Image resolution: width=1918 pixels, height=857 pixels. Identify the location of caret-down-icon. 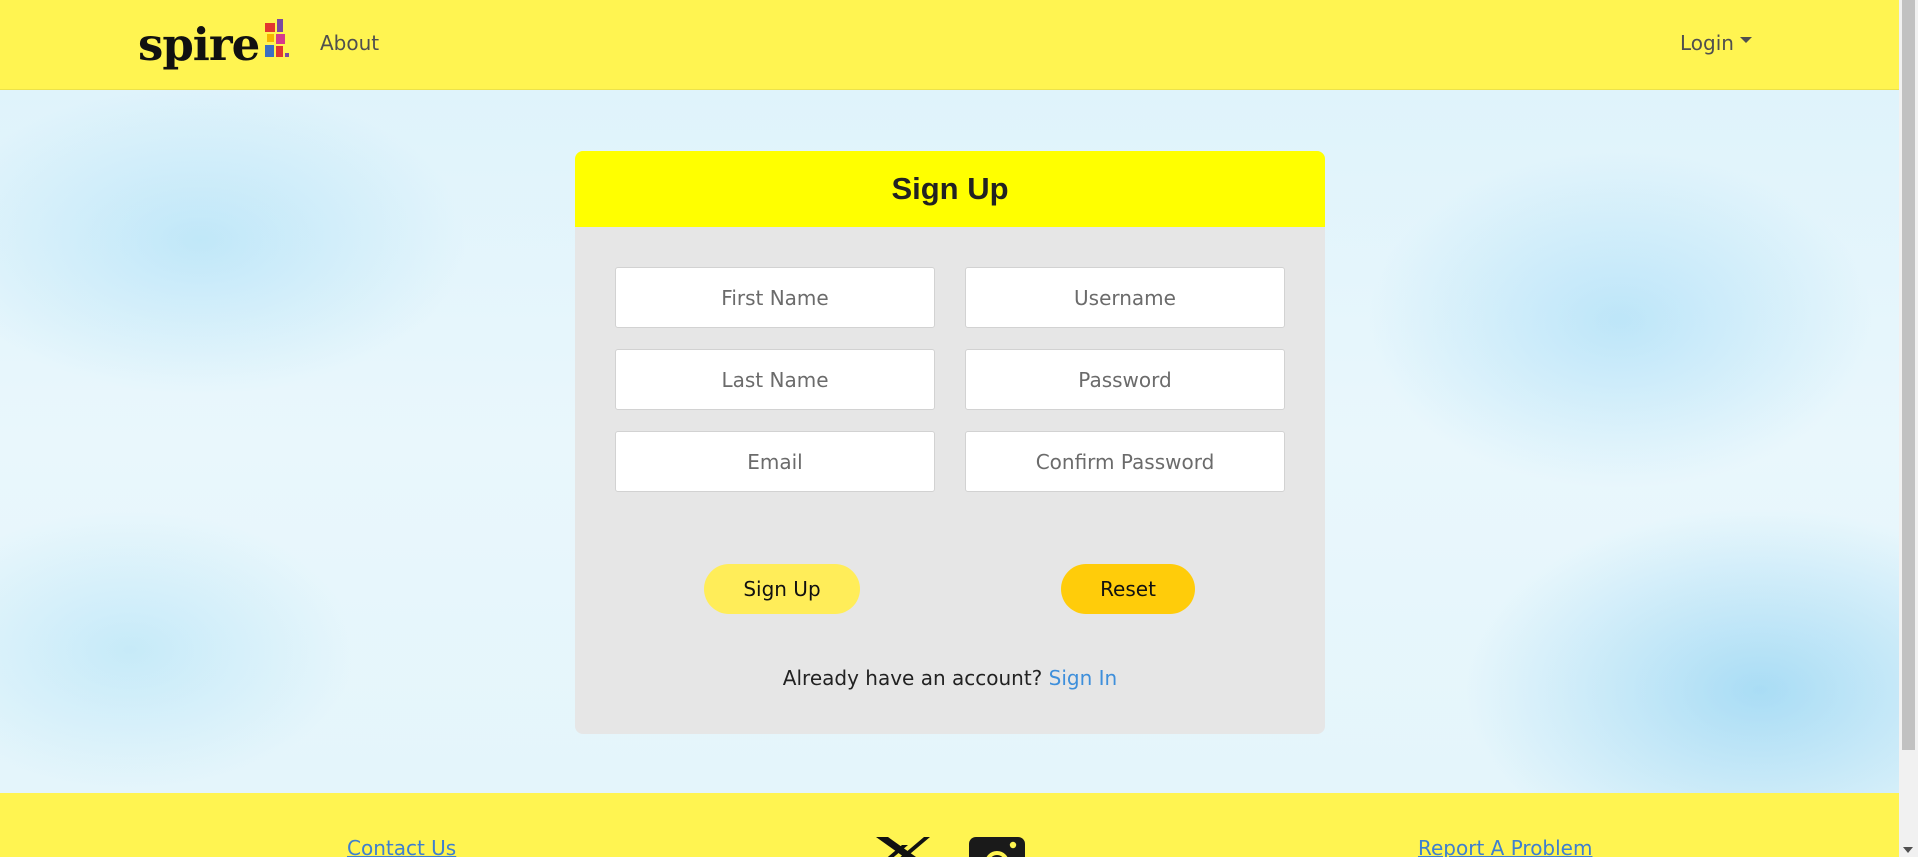
(1745, 40).